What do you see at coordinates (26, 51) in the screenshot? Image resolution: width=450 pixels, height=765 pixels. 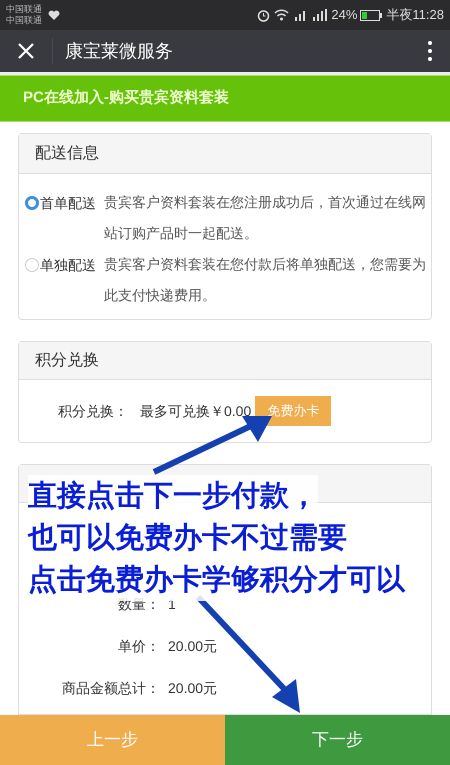 I see `close-icon` at bounding box center [26, 51].